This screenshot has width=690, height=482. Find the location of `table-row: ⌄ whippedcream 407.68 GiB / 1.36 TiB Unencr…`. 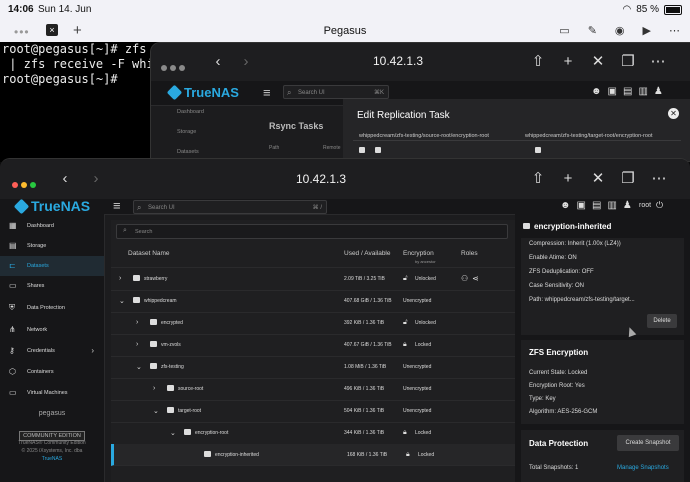

table-row: ⌄ whippedcream 407.68 GiB / 1.36 TiB Unencr… is located at coordinates (313, 301).